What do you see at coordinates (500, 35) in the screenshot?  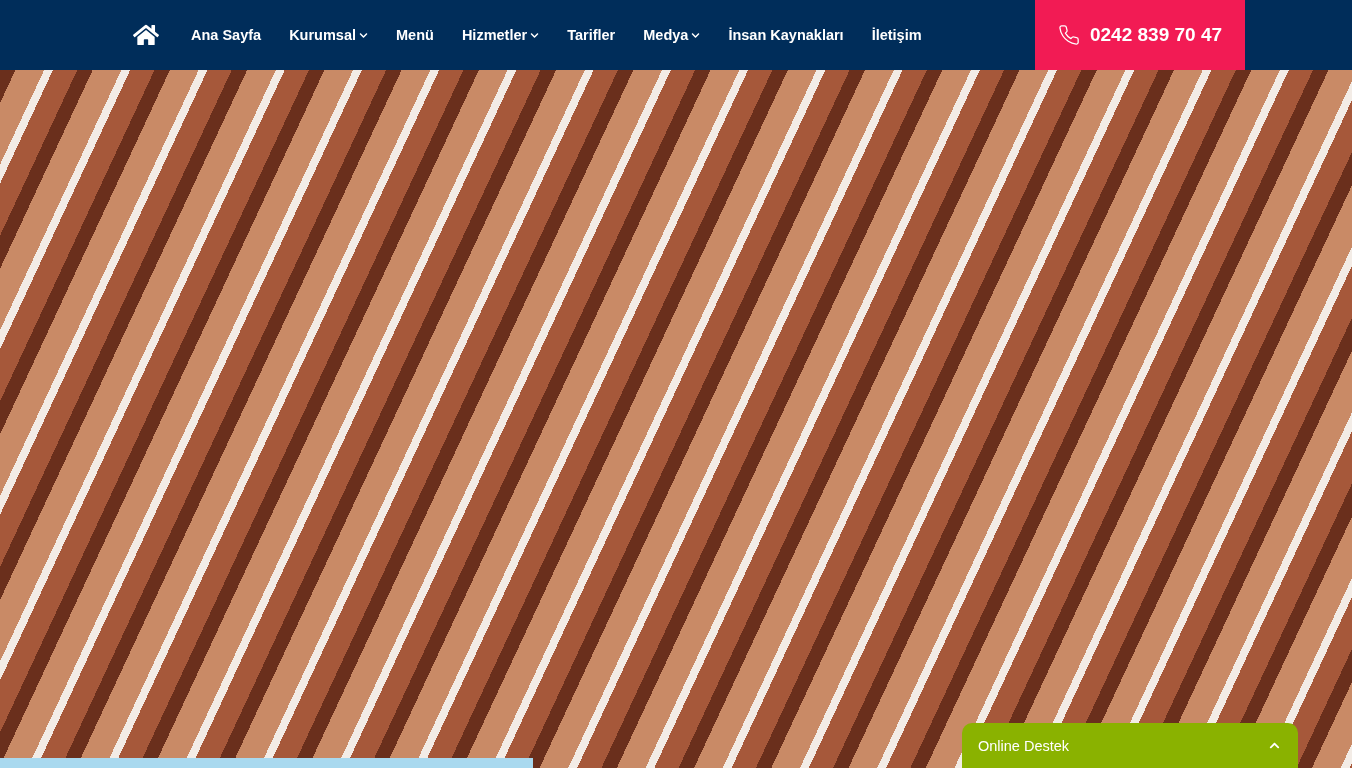 I see `nav-link: Hizmetler` at bounding box center [500, 35].